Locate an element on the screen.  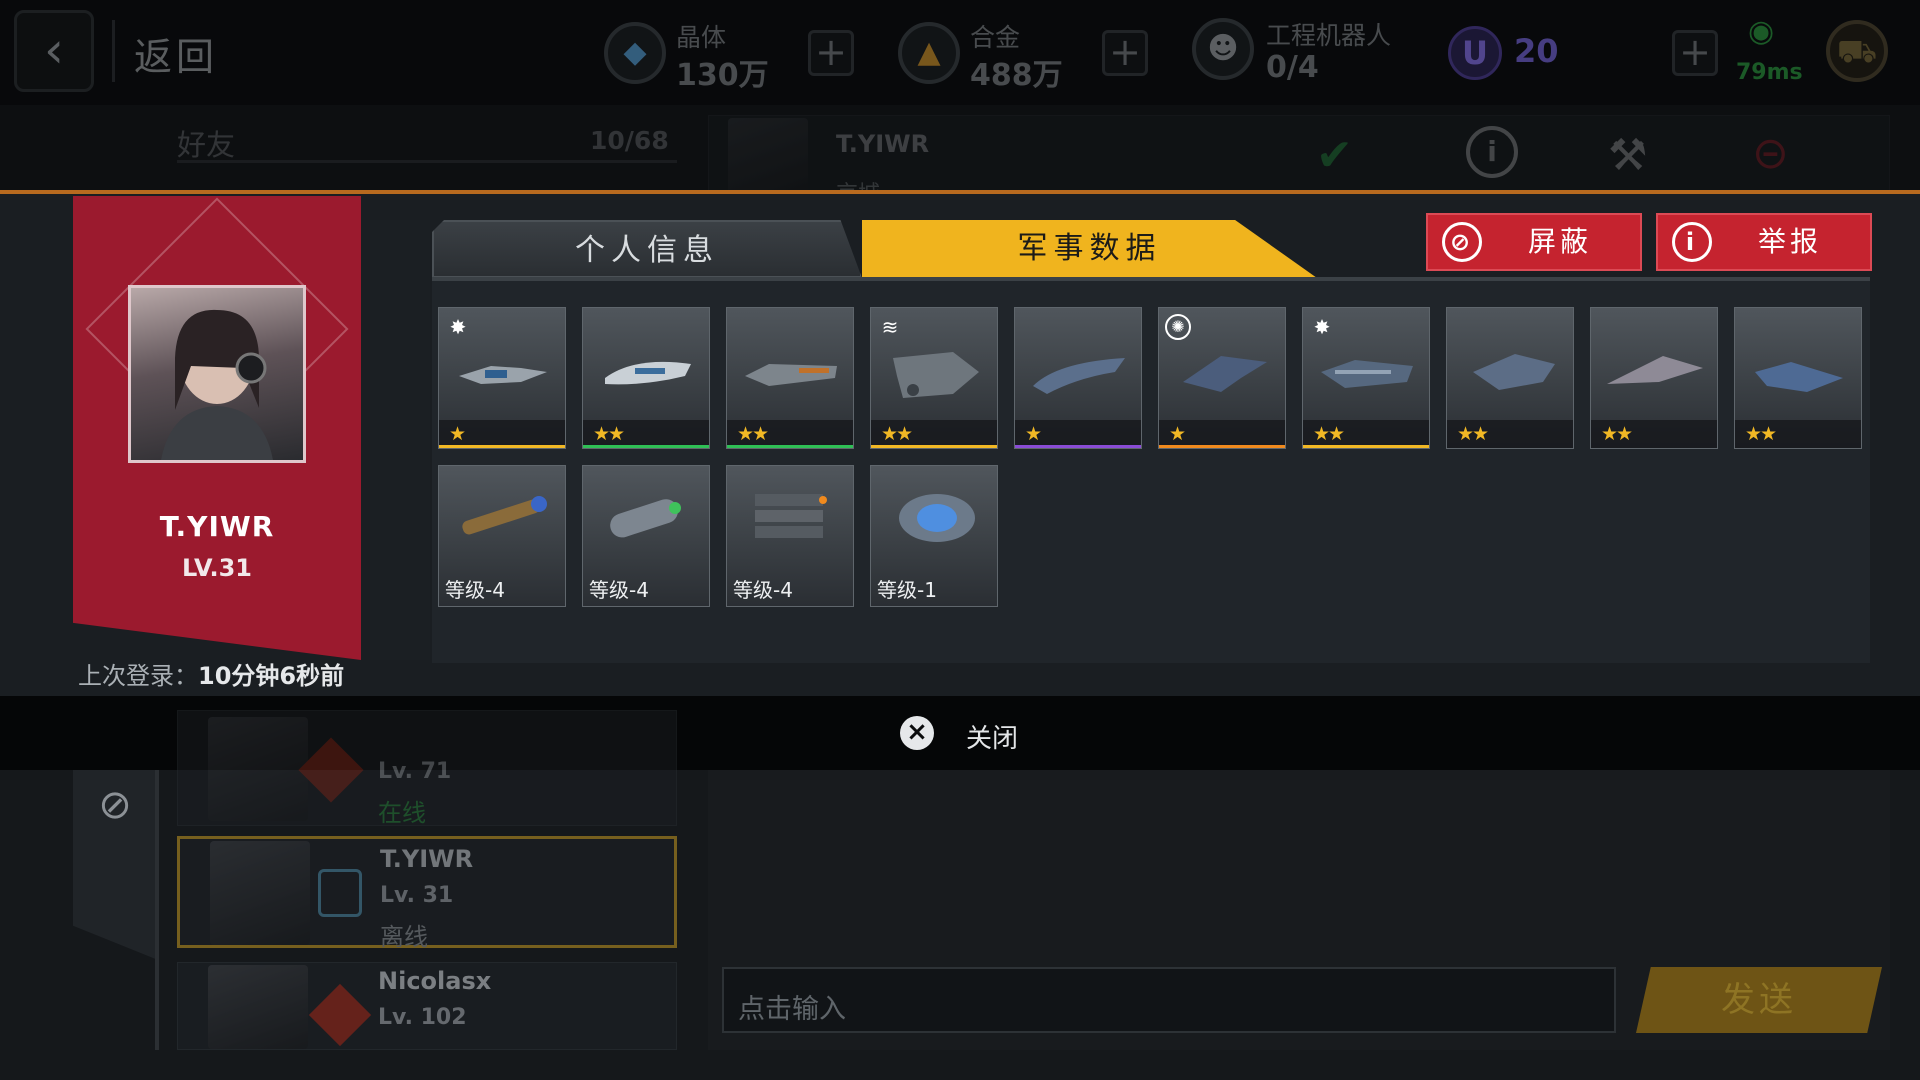
unit-slot: ✺ ★ is located at coordinates (1222, 378).